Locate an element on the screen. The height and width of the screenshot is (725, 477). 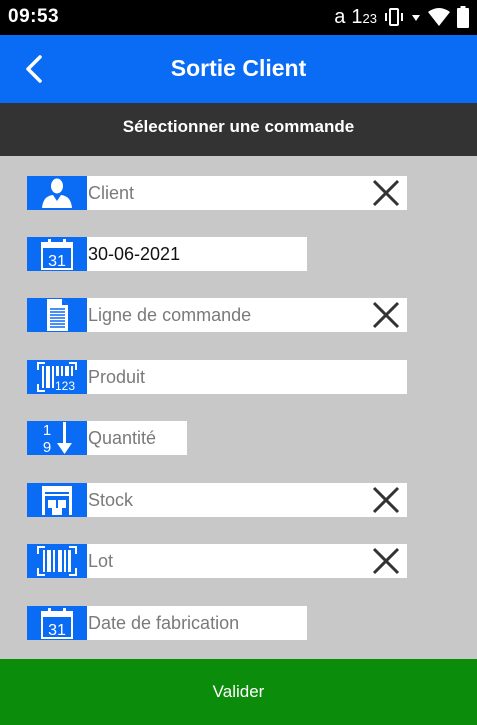
date-field: 31 is located at coordinates (167, 254).